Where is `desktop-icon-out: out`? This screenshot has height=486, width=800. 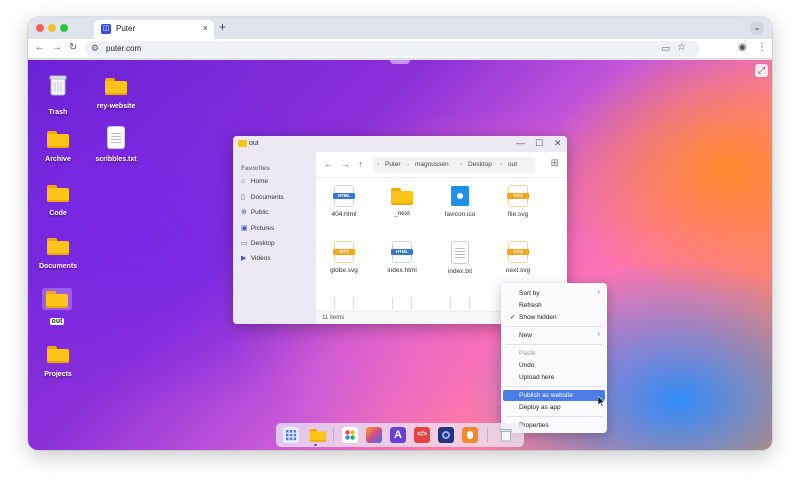
desktop-icon-out: out is located at coordinates (57, 308).